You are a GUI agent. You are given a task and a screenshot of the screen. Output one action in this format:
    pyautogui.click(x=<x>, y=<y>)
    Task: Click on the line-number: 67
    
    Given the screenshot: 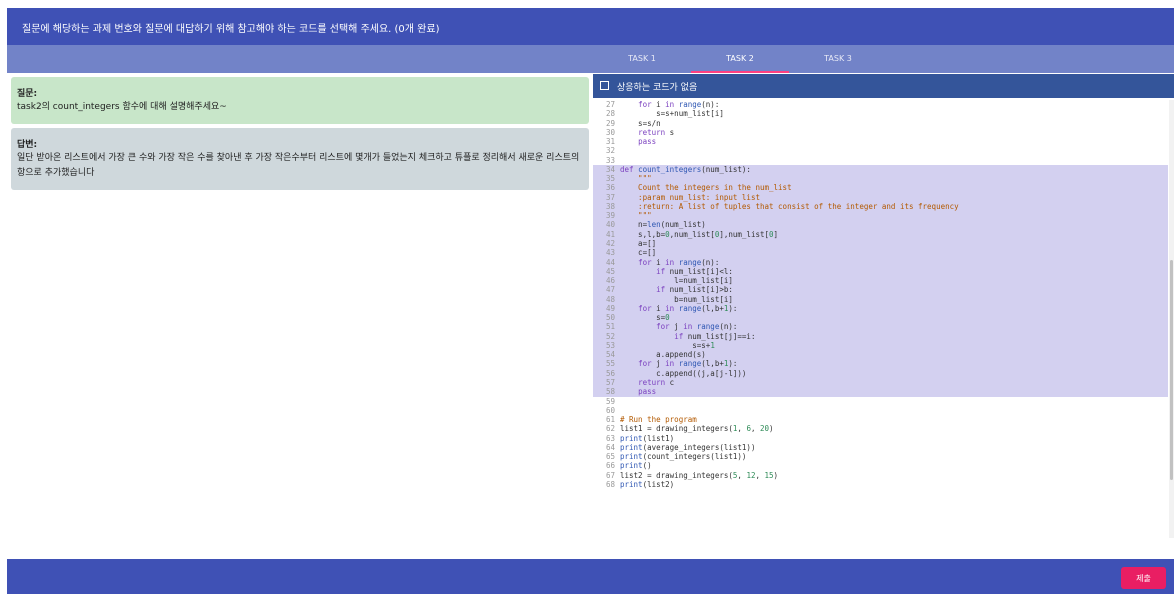 What is the action you would take?
    pyautogui.click(x=610, y=475)
    